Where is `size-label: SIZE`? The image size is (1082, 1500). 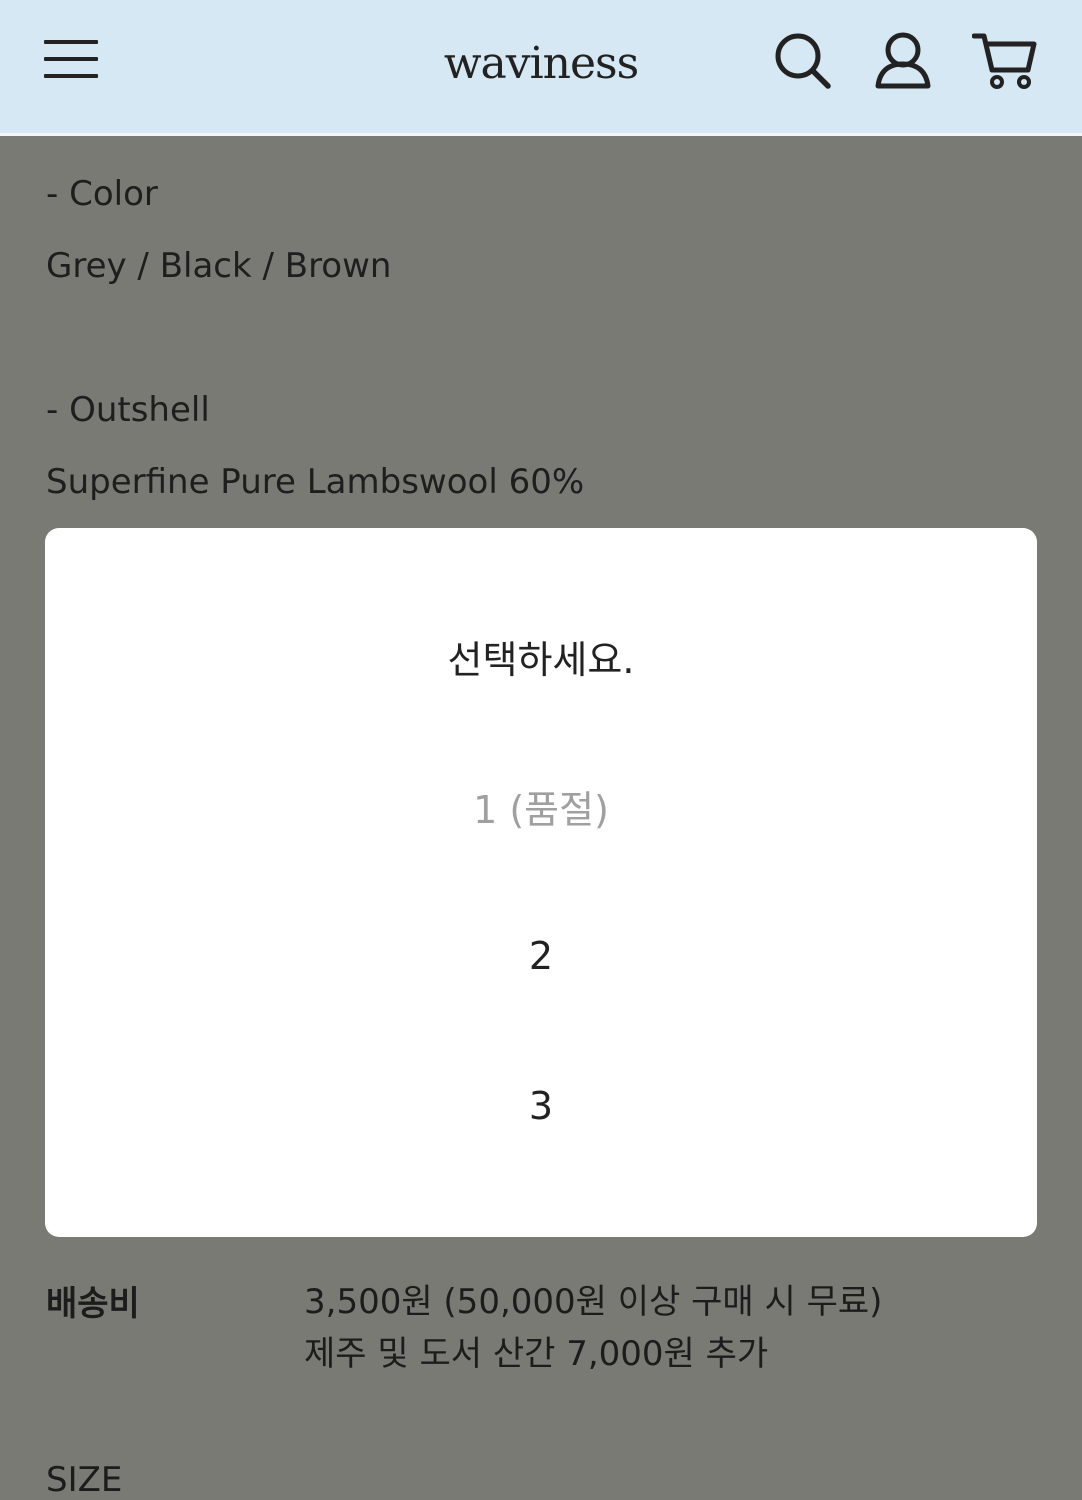
size-label: SIZE is located at coordinates (84, 1480).